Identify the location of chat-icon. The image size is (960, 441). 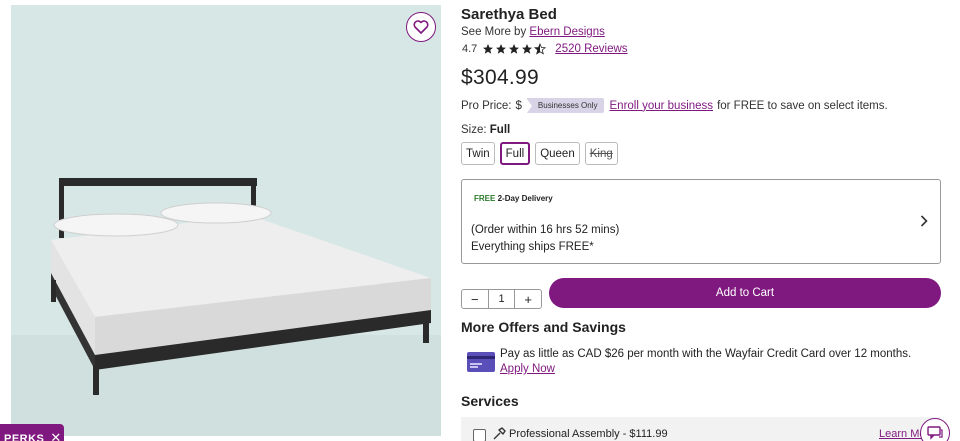
(935, 433).